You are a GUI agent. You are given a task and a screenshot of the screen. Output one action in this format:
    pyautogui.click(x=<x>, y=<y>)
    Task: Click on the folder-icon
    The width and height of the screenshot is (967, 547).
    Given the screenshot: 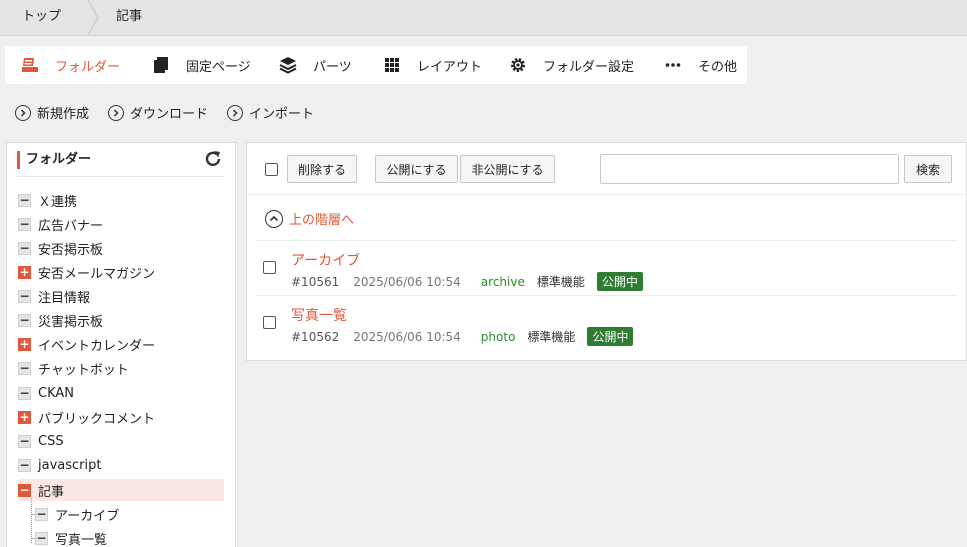 What is the action you would take?
    pyautogui.click(x=30, y=65)
    